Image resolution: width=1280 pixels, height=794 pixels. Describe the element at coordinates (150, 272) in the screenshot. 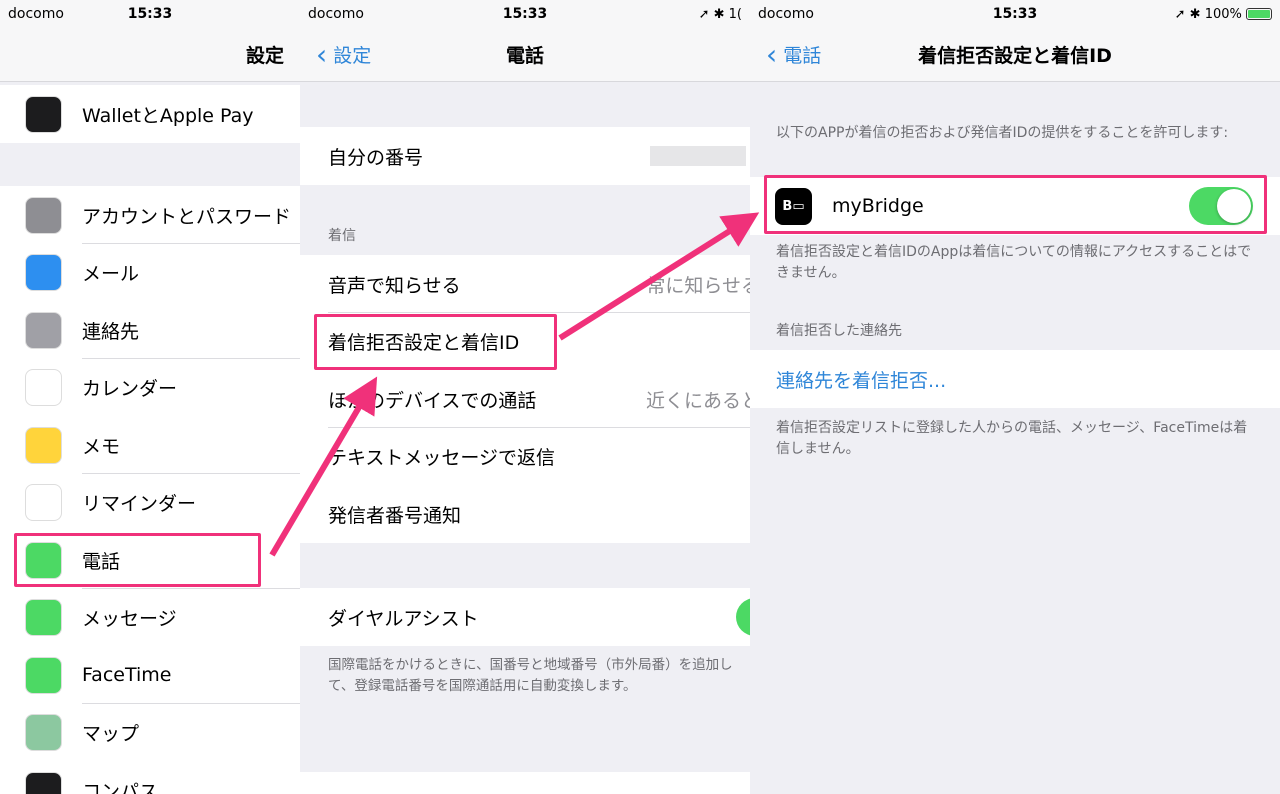

I see `settings-item-mail: メール` at that location.